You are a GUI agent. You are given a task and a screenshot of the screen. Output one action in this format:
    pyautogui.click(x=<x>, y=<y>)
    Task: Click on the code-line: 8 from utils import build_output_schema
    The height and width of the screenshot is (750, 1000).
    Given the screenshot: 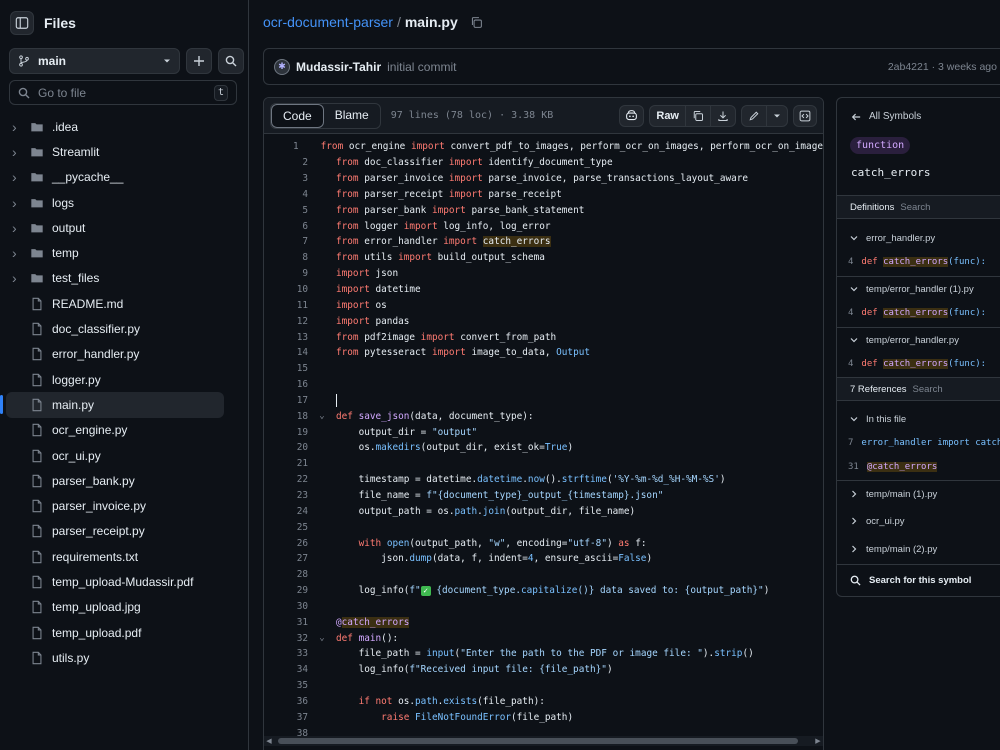 What is the action you would take?
    pyautogui.click(x=543, y=258)
    